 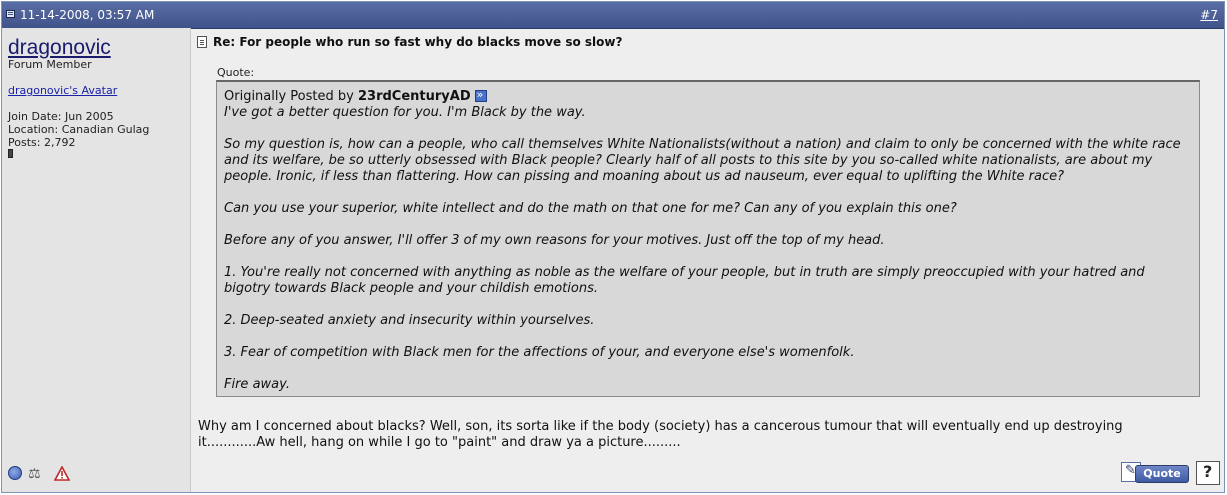 I want to click on post-number-link: #7, so click(x=1209, y=15).